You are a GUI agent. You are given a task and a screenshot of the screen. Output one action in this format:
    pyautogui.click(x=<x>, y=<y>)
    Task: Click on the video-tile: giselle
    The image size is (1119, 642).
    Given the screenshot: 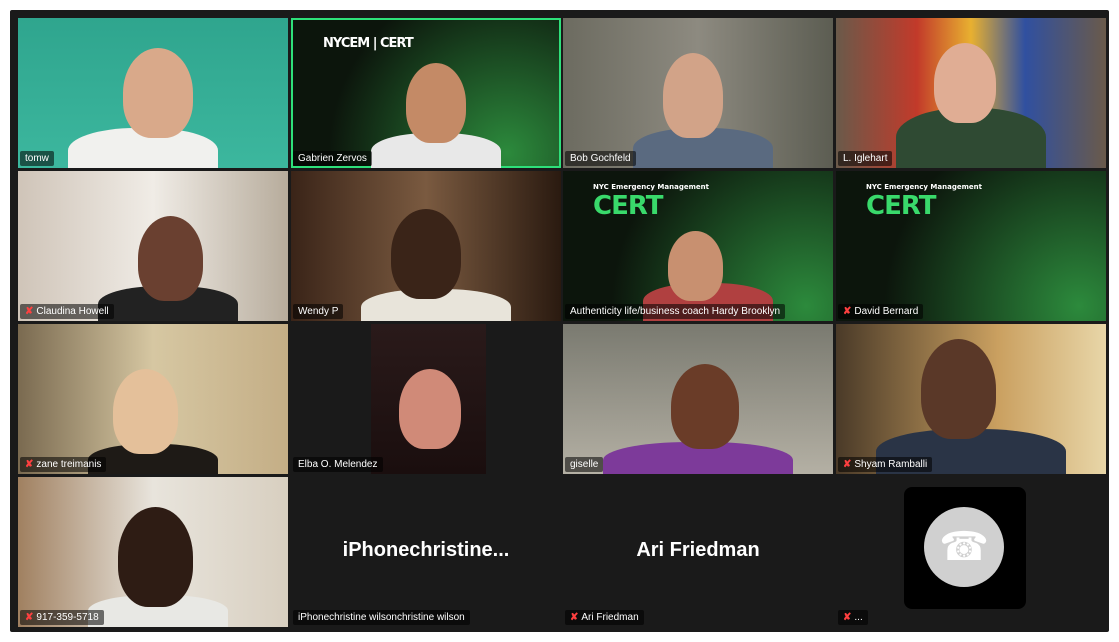 What is the action you would take?
    pyautogui.click(x=698, y=399)
    